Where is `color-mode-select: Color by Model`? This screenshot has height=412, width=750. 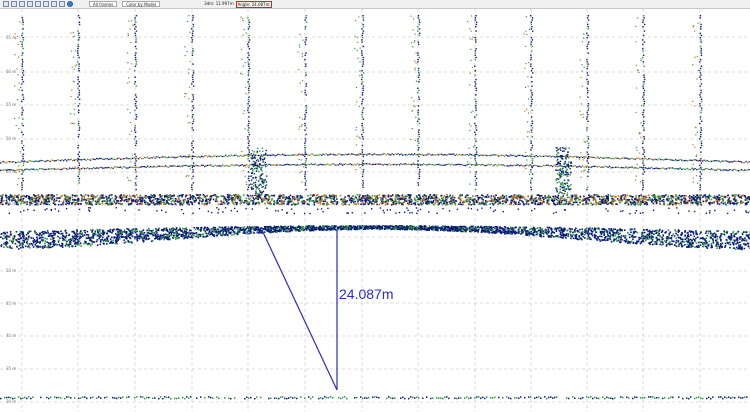
color-mode-select: Color by Model is located at coordinates (141, 4).